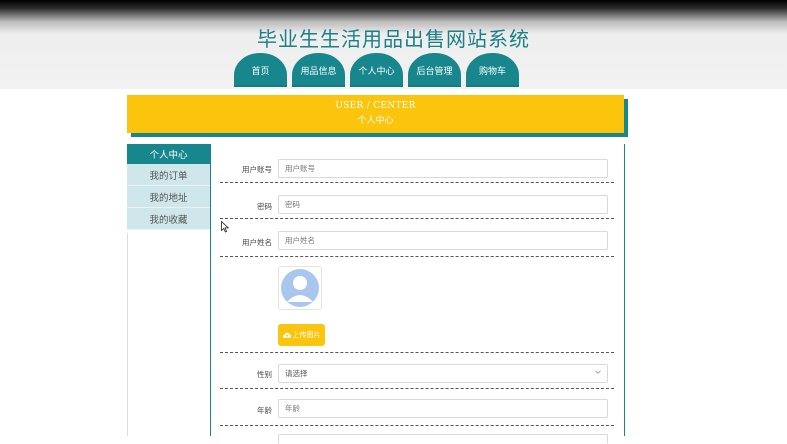 The image size is (787, 444). I want to click on avatar-preview, so click(300, 288).